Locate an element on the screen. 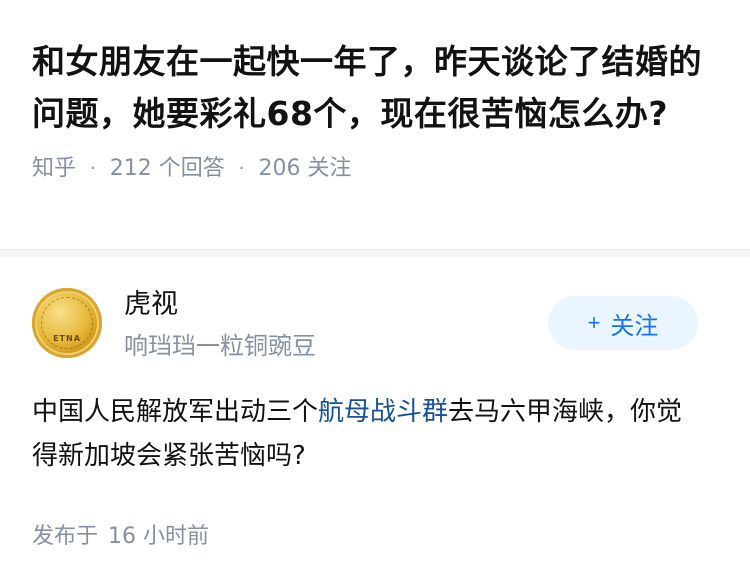 The image size is (750, 588). follow-button: + 关注 is located at coordinates (623, 323).